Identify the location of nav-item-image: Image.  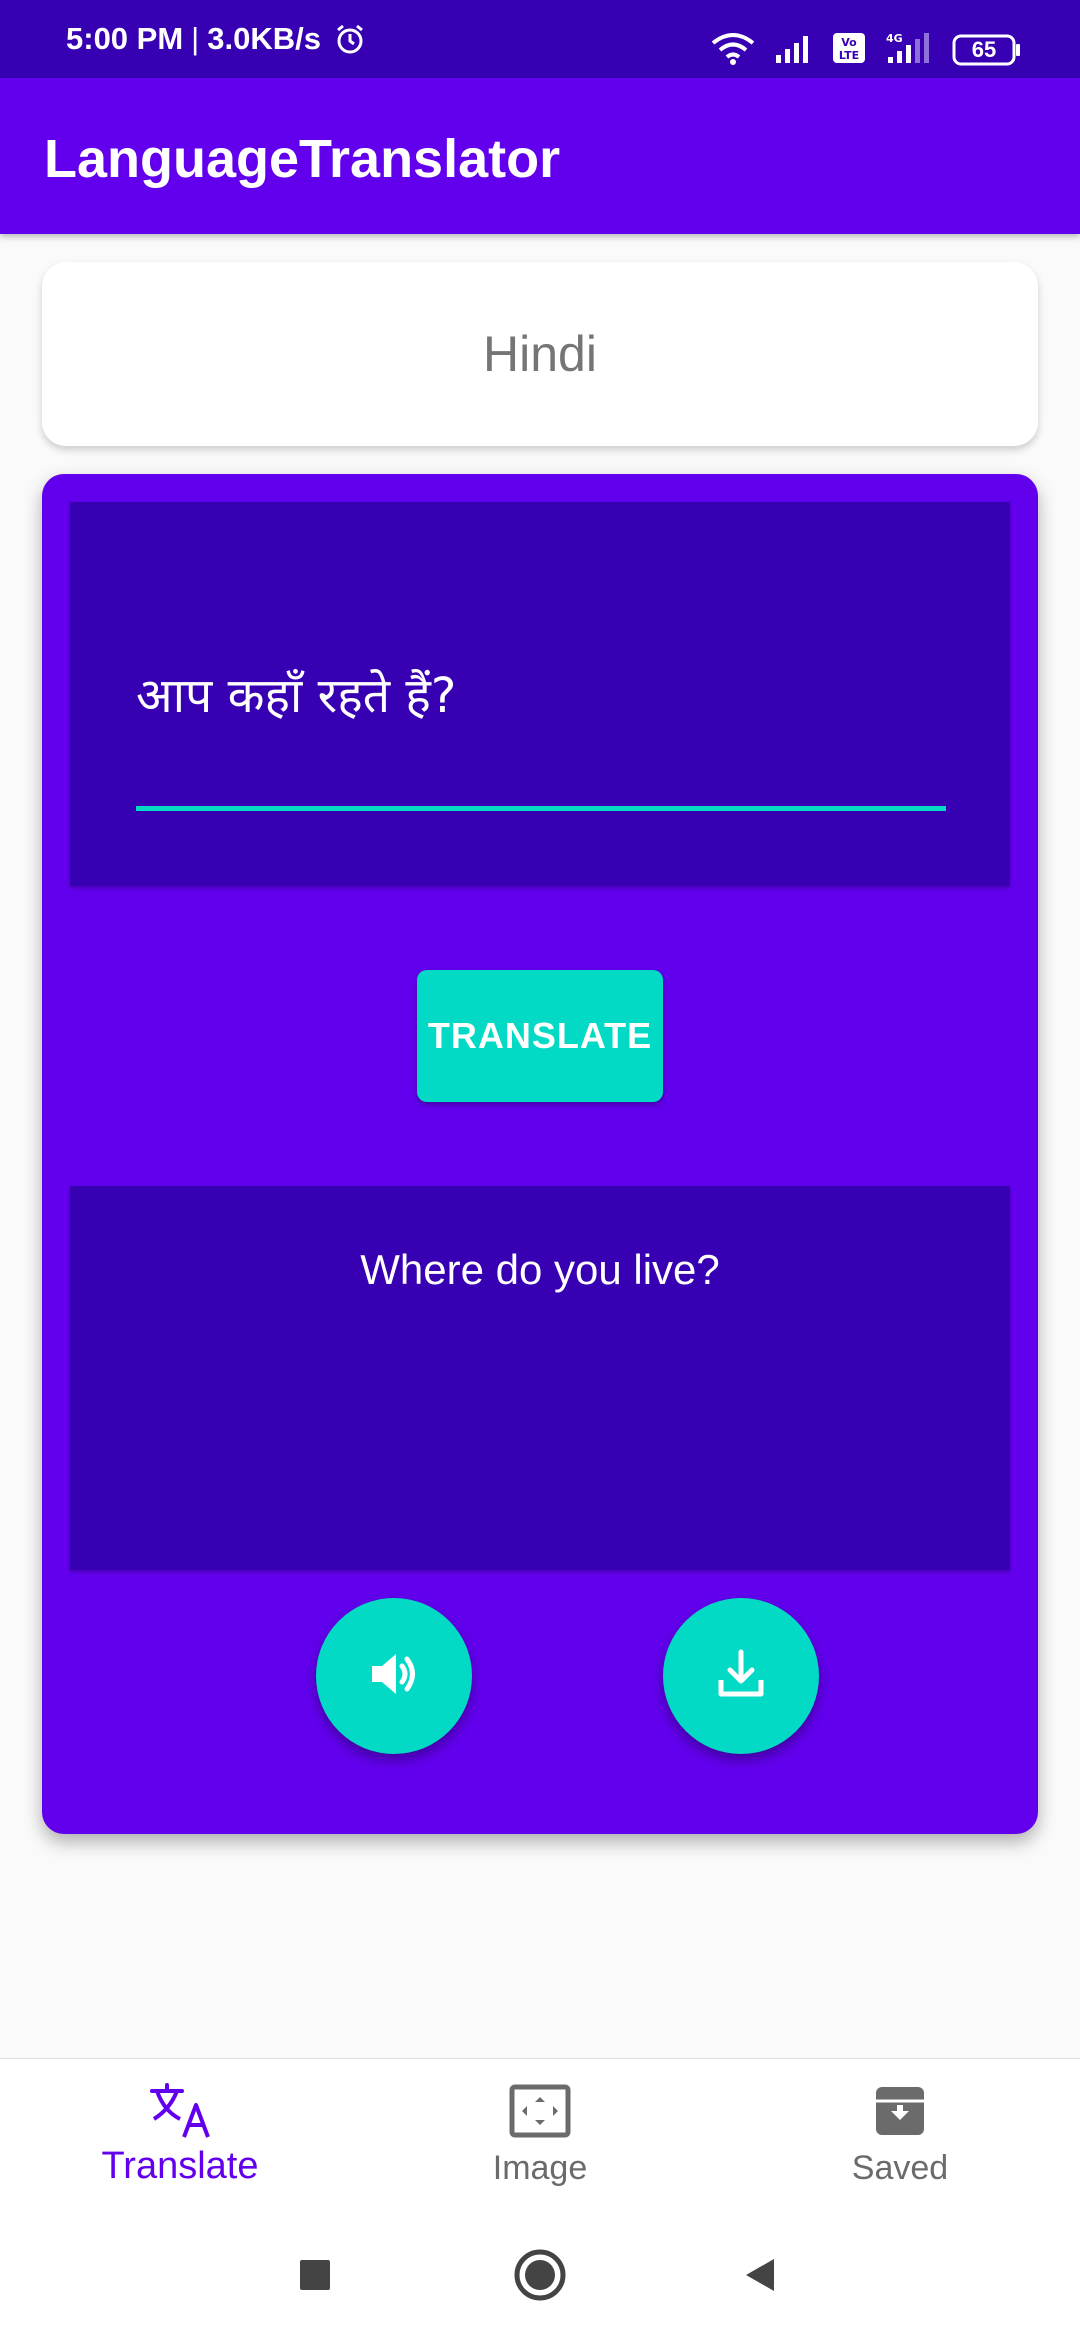
(540, 2135).